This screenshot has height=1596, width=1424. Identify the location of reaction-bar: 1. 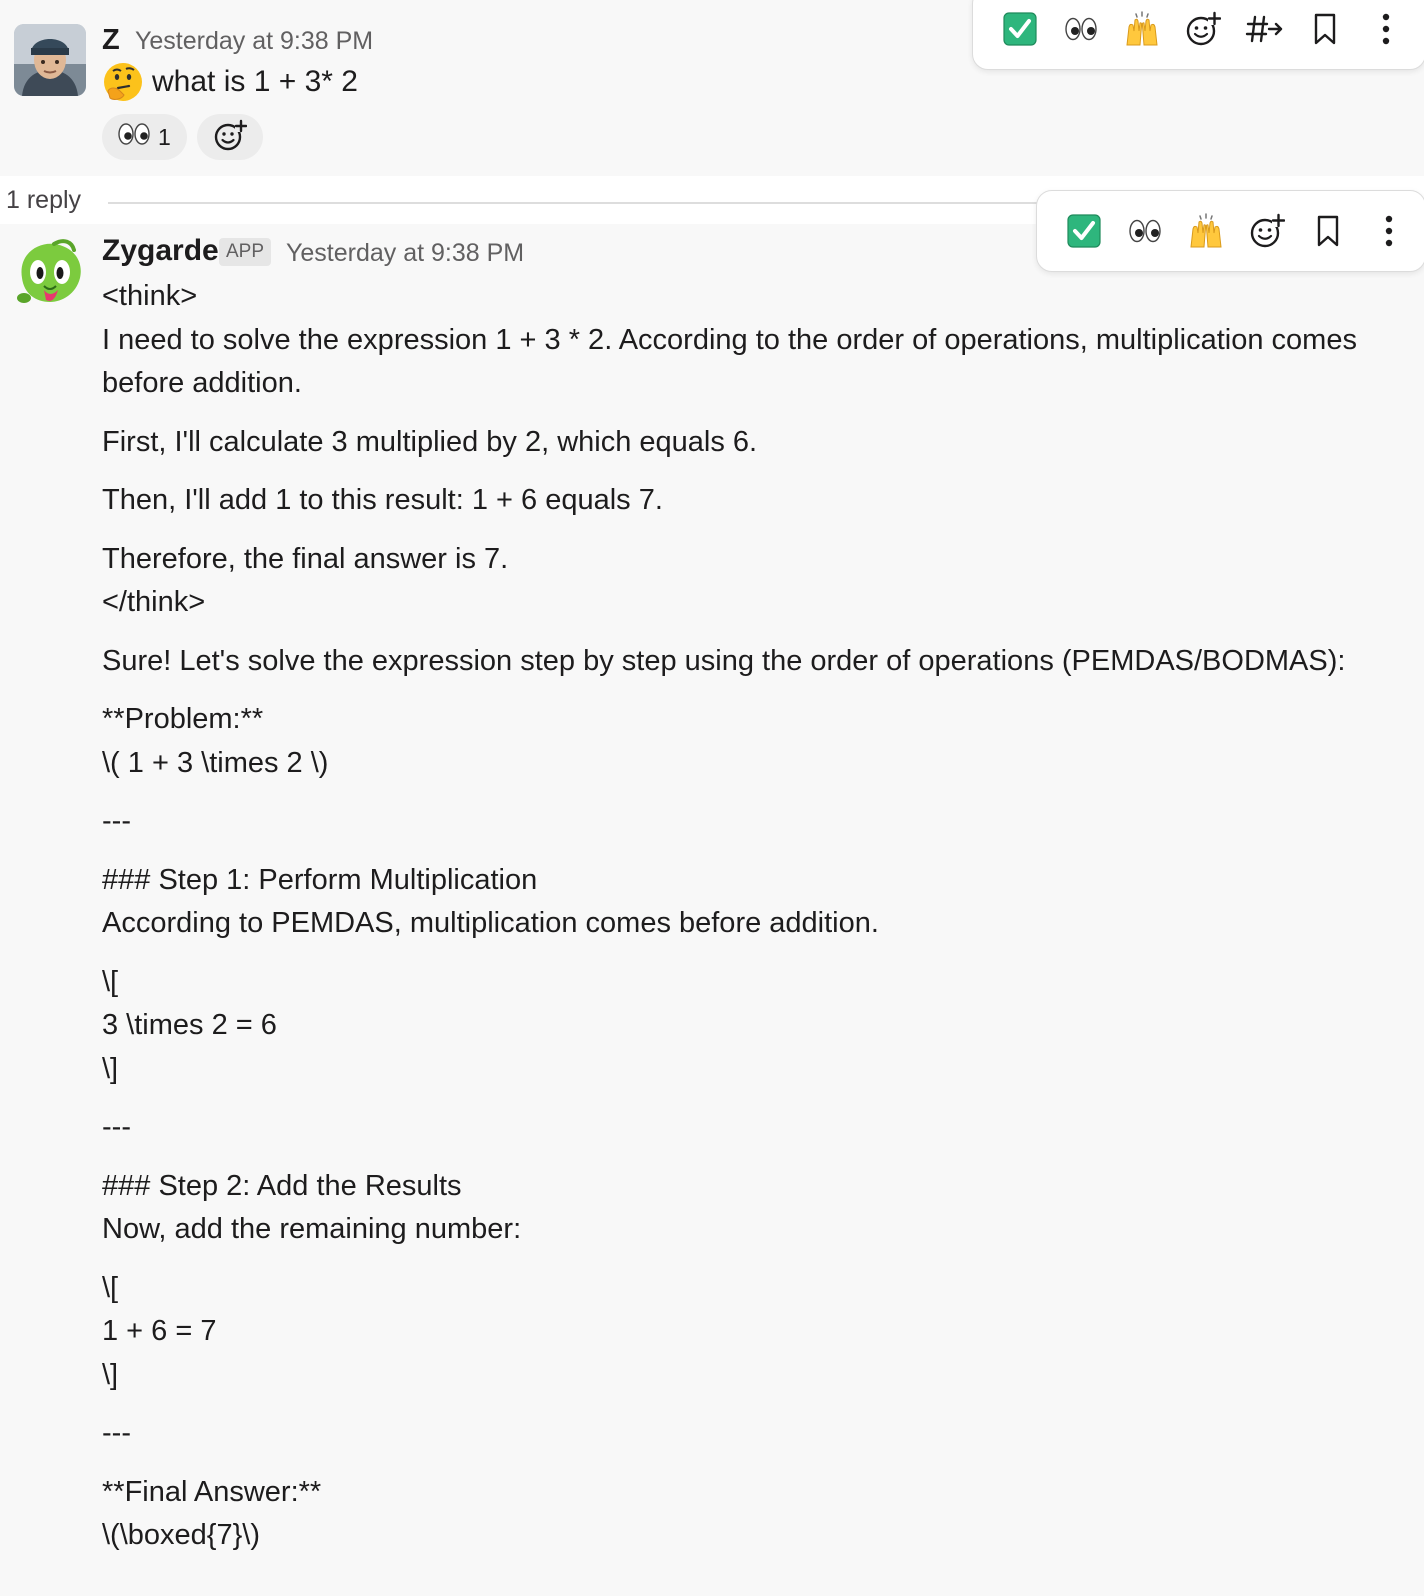
(182, 137).